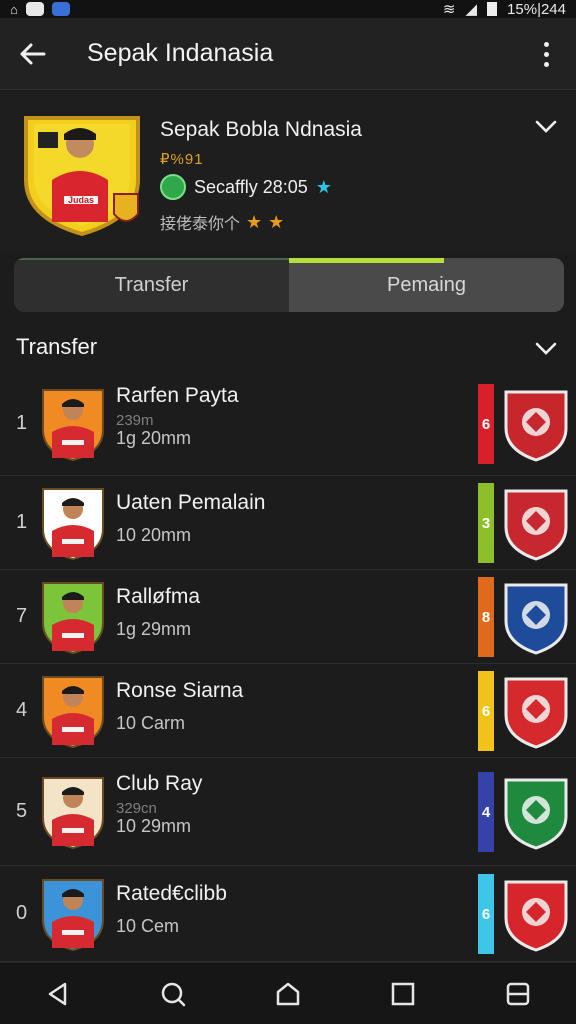  What do you see at coordinates (135, 420) in the screenshot?
I see `player-value: 239m` at bounding box center [135, 420].